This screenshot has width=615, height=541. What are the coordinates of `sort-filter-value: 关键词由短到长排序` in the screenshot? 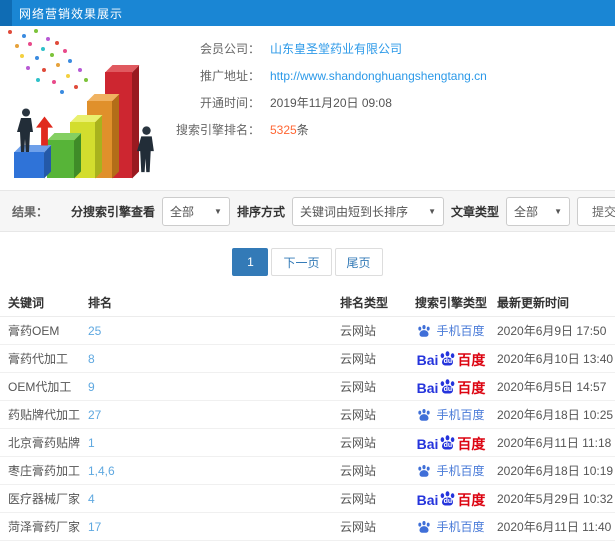 It's located at (353, 211).